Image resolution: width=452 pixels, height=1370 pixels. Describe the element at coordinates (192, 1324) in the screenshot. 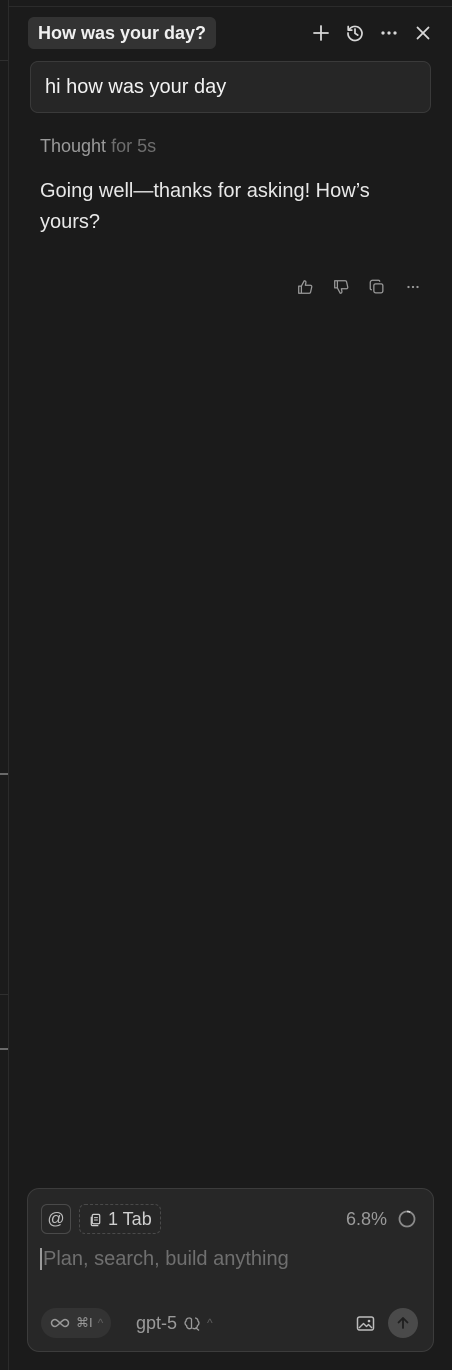

I see `brain-icon` at that location.